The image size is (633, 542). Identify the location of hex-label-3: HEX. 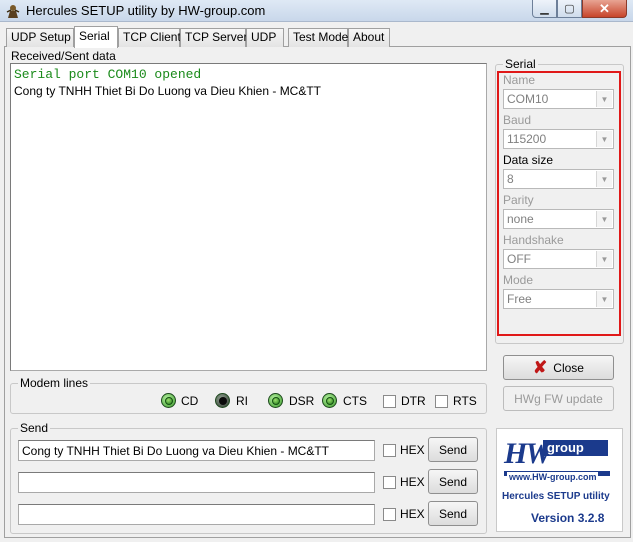
(412, 514).